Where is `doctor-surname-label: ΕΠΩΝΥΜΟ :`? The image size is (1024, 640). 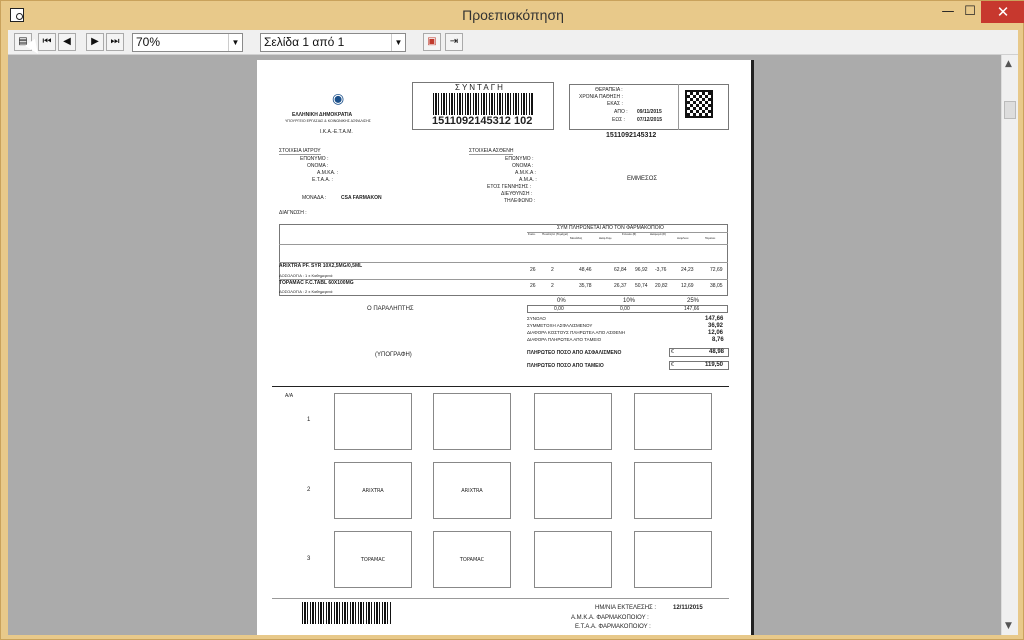
doctor-surname-label: ΕΠΩΝΥΜΟ : is located at coordinates (314, 159).